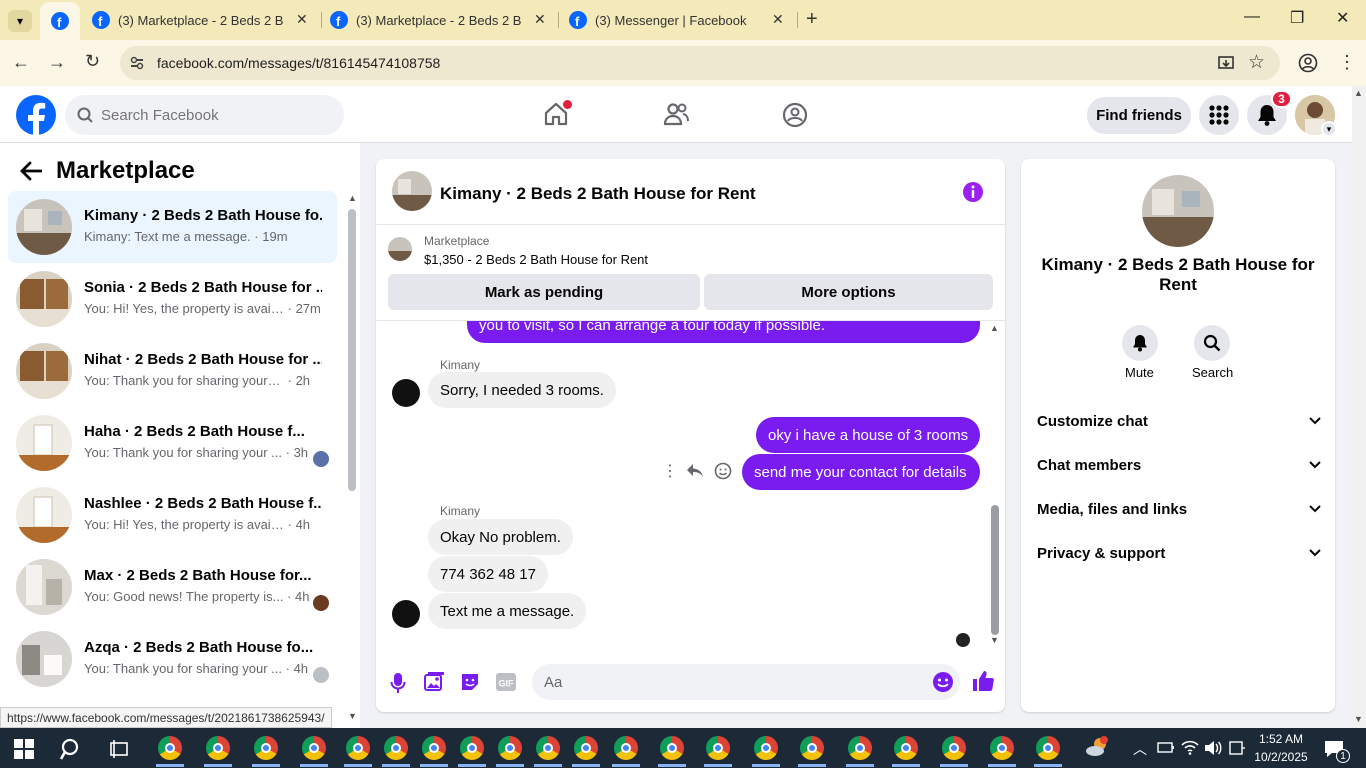 This screenshot has height=768, width=1366. What do you see at coordinates (20, 21) in the screenshot?
I see `tab-search-button: ▾` at bounding box center [20, 21].